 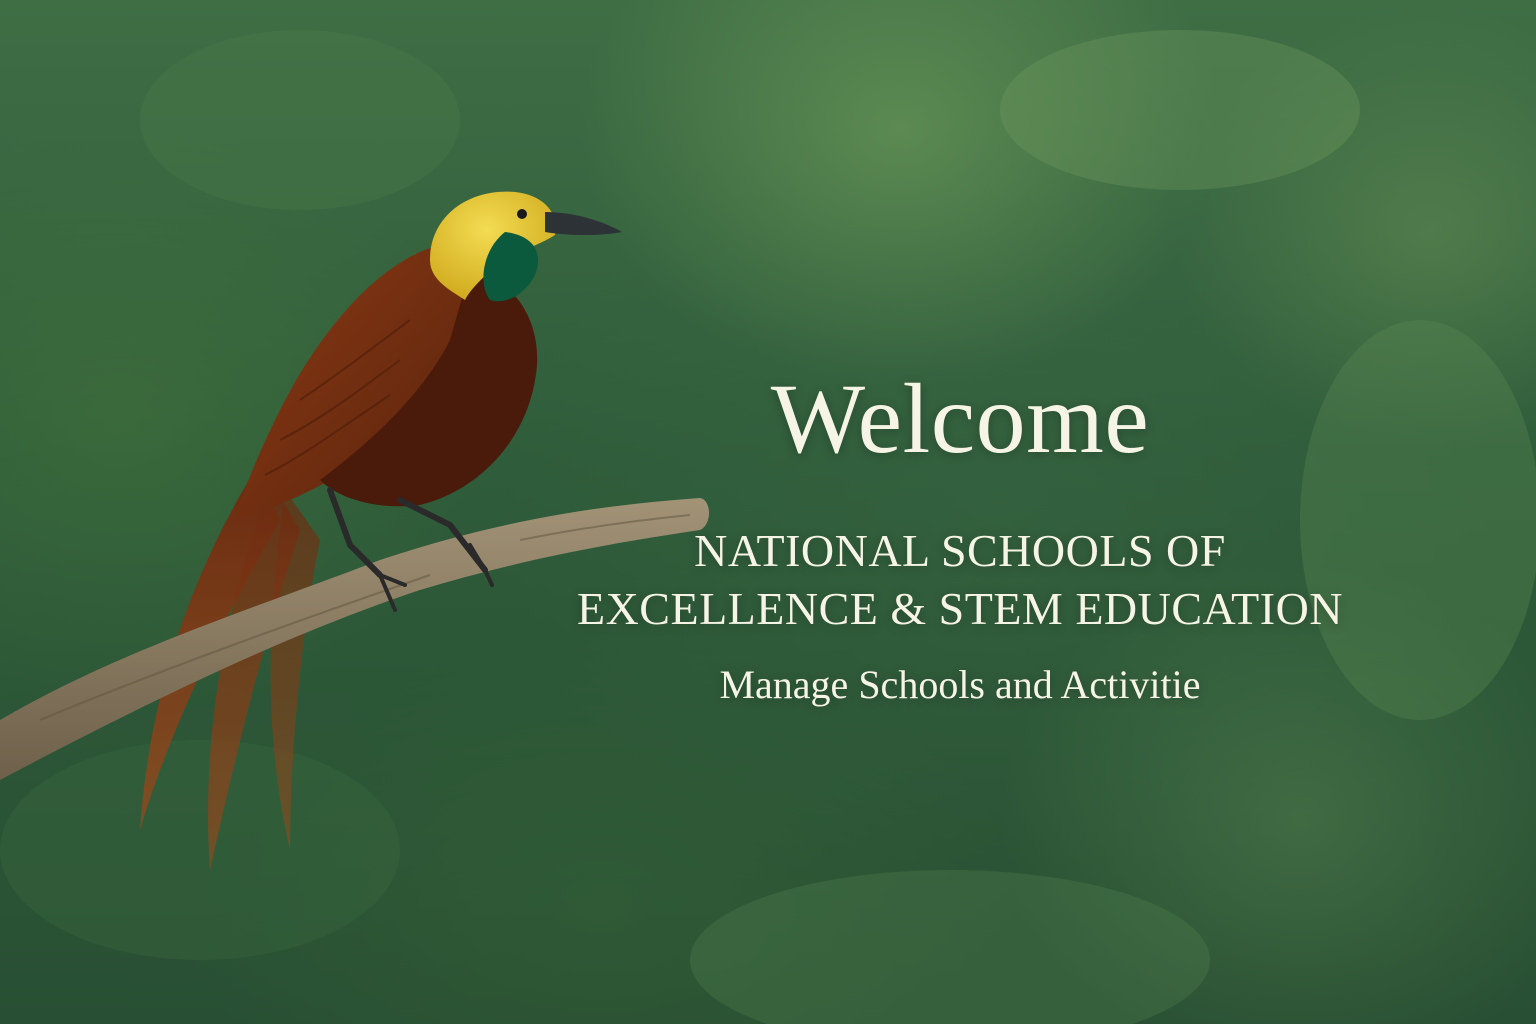 What do you see at coordinates (960, 684) in the screenshot?
I see `tagline: Manage Schools and Activitie` at bounding box center [960, 684].